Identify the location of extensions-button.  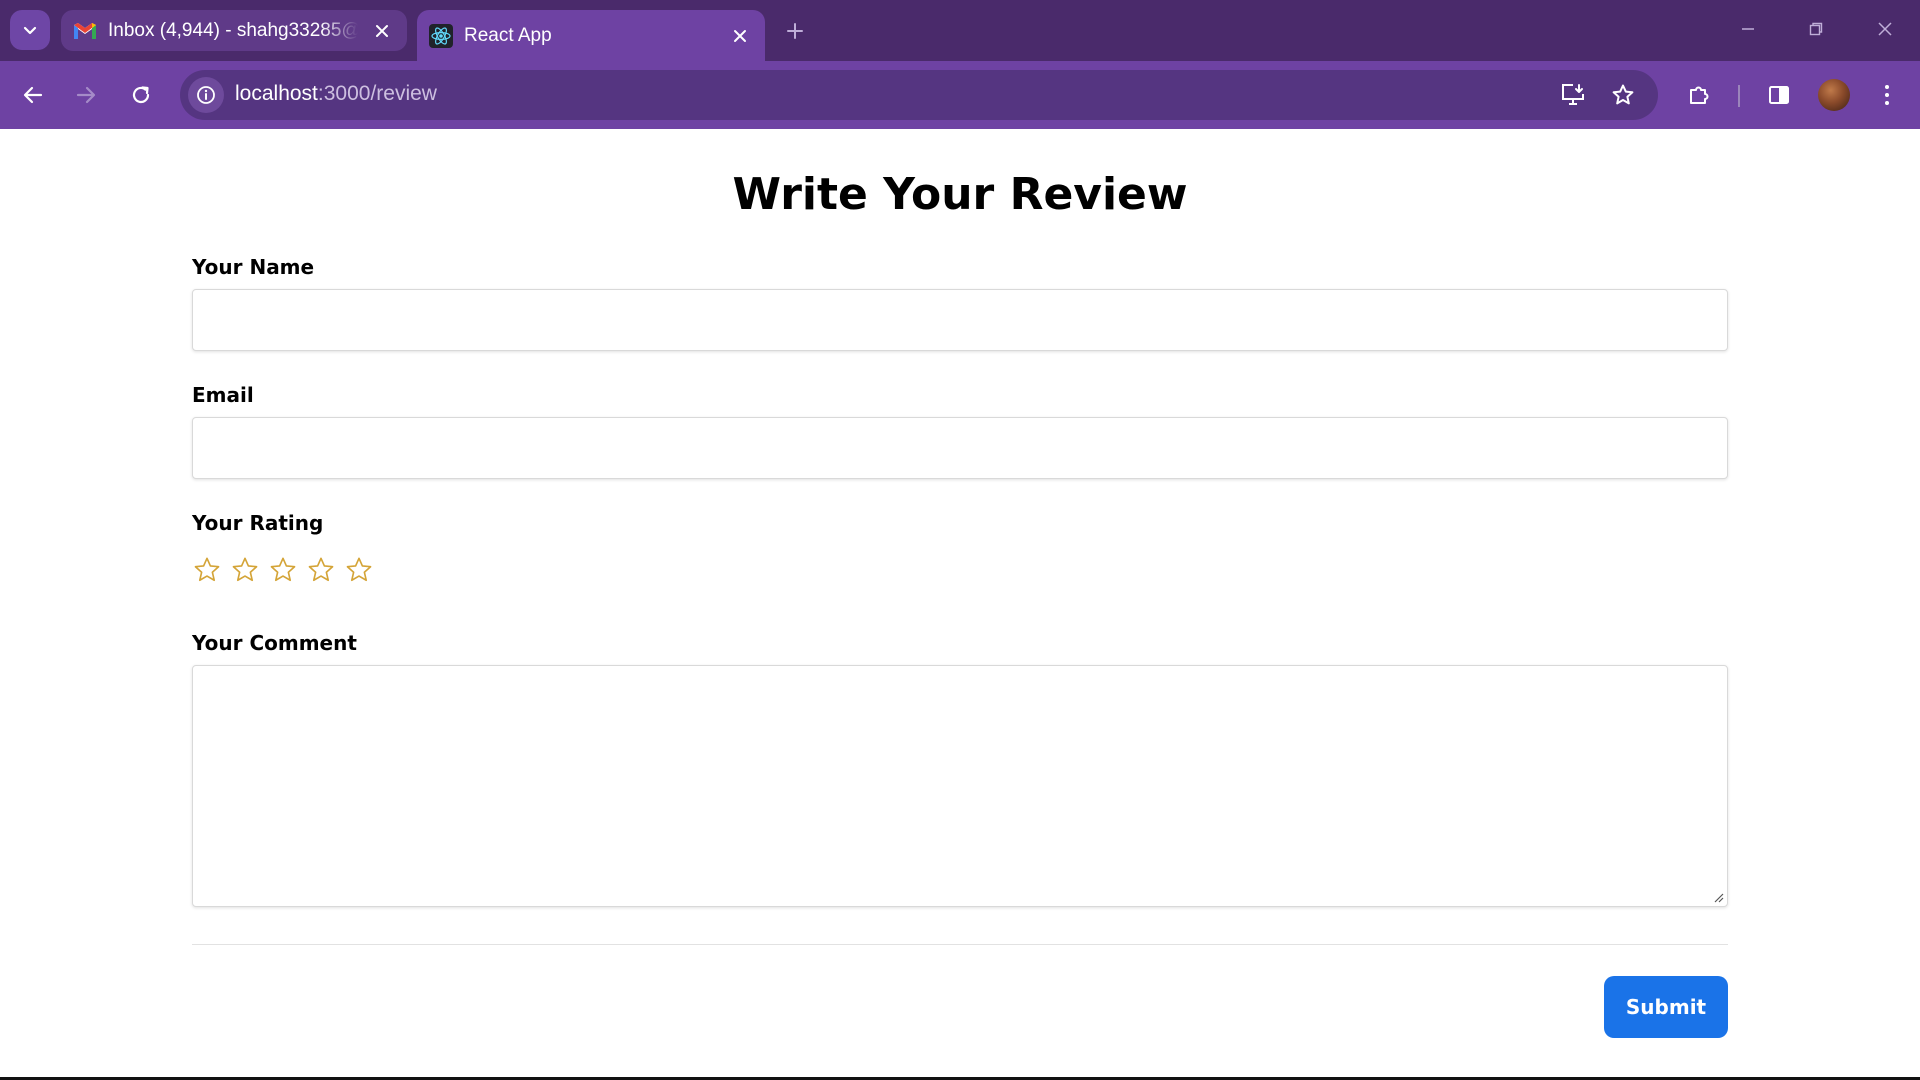
(1699, 95).